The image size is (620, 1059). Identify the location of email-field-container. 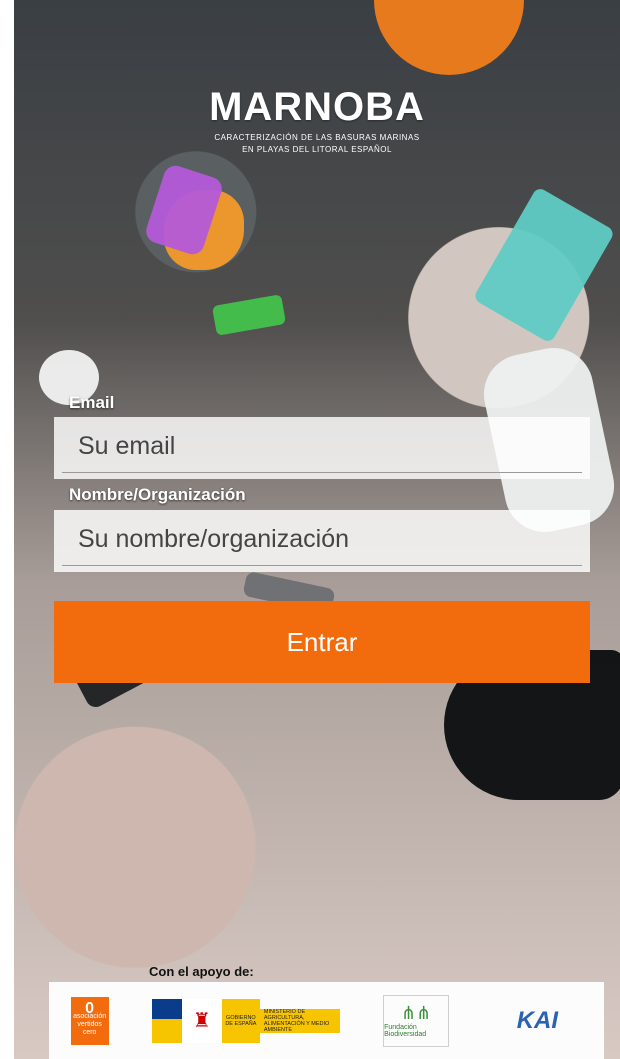
(324, 448).